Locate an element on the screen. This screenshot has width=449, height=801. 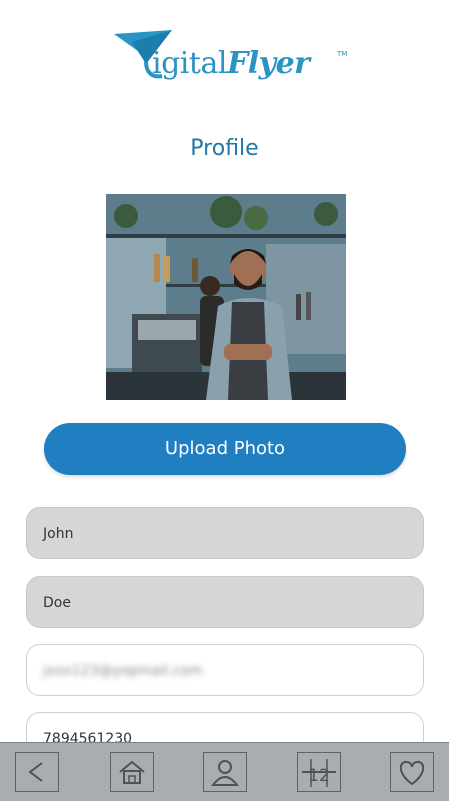
back-icon is located at coordinates (35, 772).